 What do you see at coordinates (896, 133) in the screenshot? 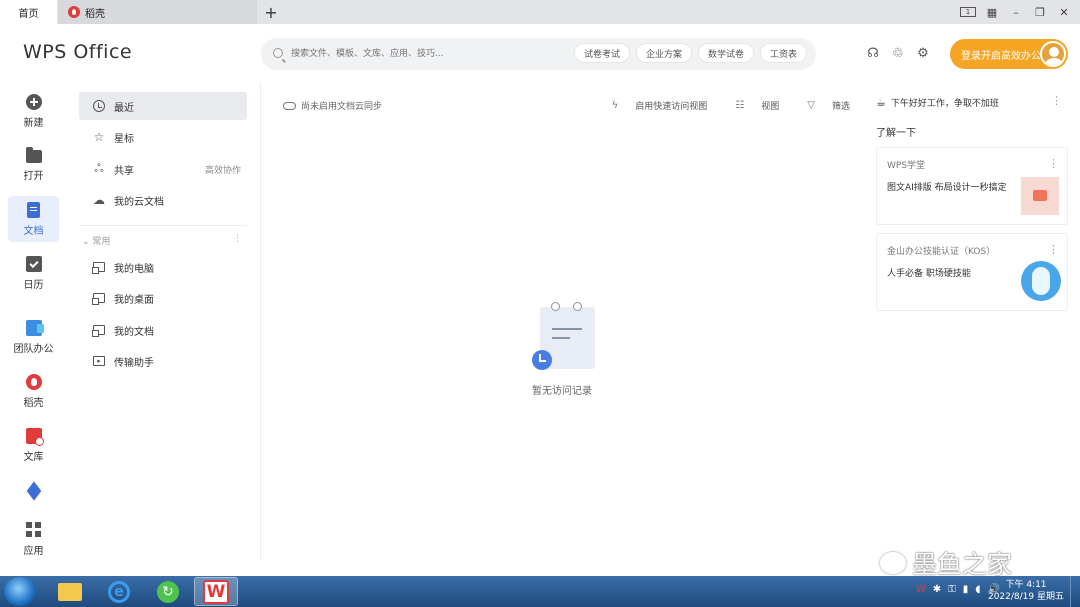
I see `learn-more-heading: 了解一下` at bounding box center [896, 133].